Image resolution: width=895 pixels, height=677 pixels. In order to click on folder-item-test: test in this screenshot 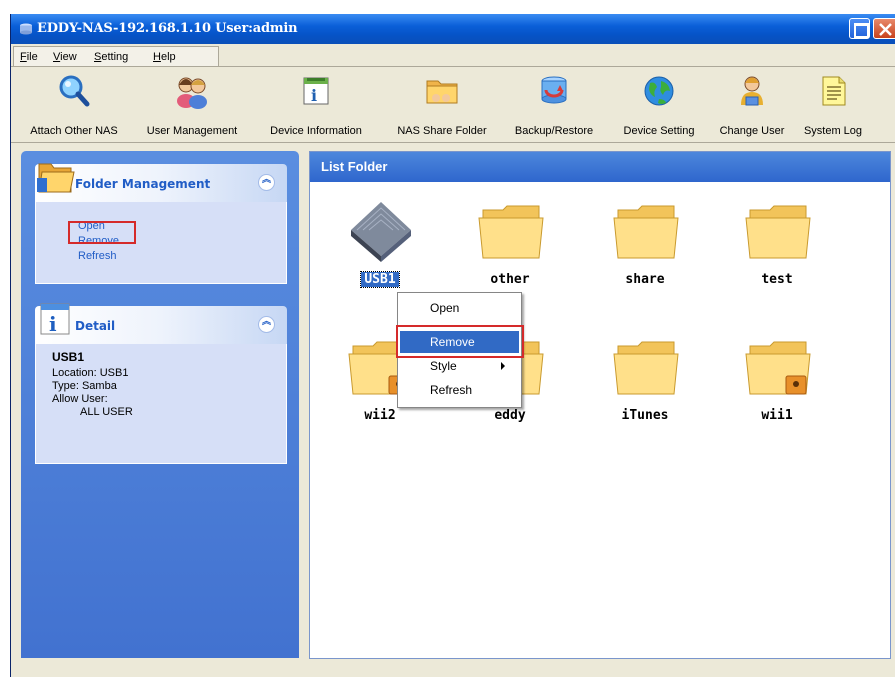, I will do `click(777, 251)`.